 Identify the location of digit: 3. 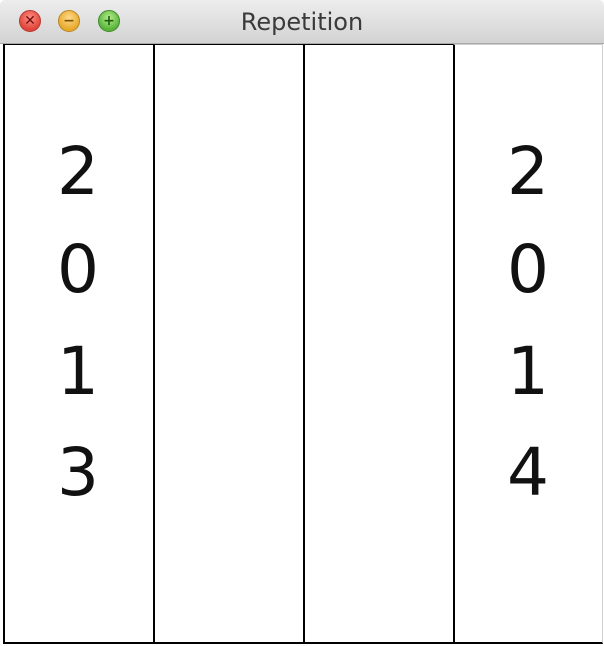
(78, 472).